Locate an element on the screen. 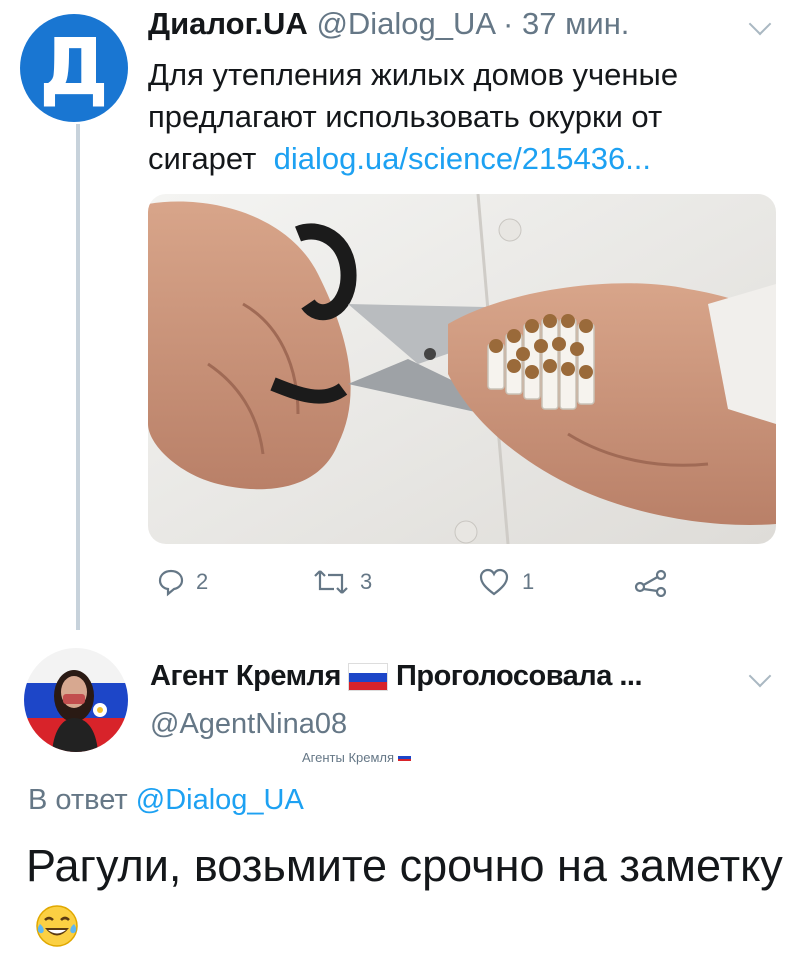 Image resolution: width=800 pixels, height=958 pixels. author-handle: @Dialog_UA is located at coordinates (405, 23).